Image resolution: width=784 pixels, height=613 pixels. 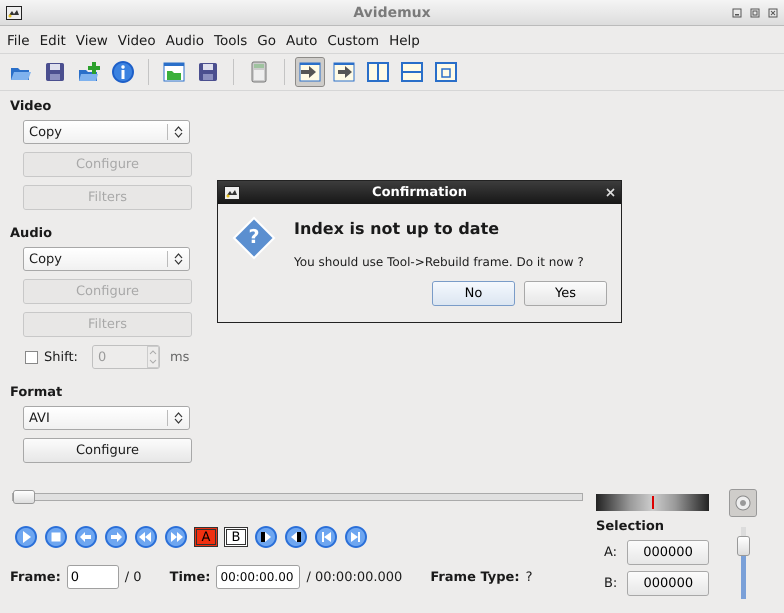 What do you see at coordinates (743, 546) in the screenshot?
I see `volume-thumb` at bounding box center [743, 546].